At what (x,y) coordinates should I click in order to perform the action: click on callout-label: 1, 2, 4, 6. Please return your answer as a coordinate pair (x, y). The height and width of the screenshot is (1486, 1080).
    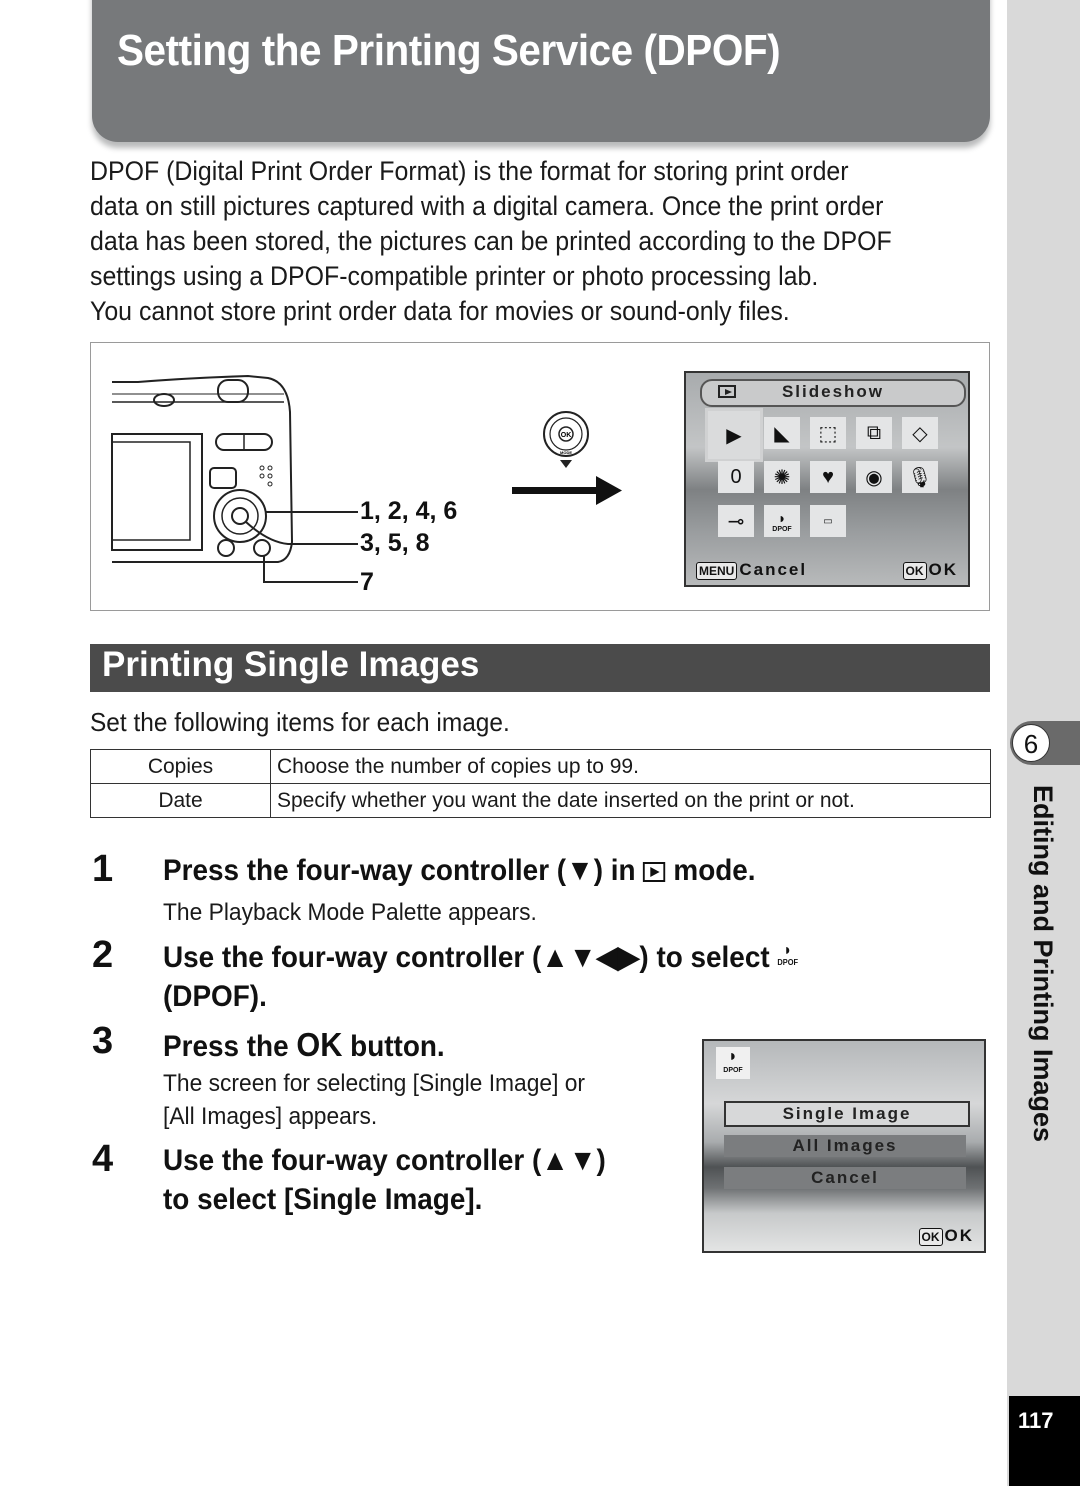
    Looking at the image, I should click on (409, 511).